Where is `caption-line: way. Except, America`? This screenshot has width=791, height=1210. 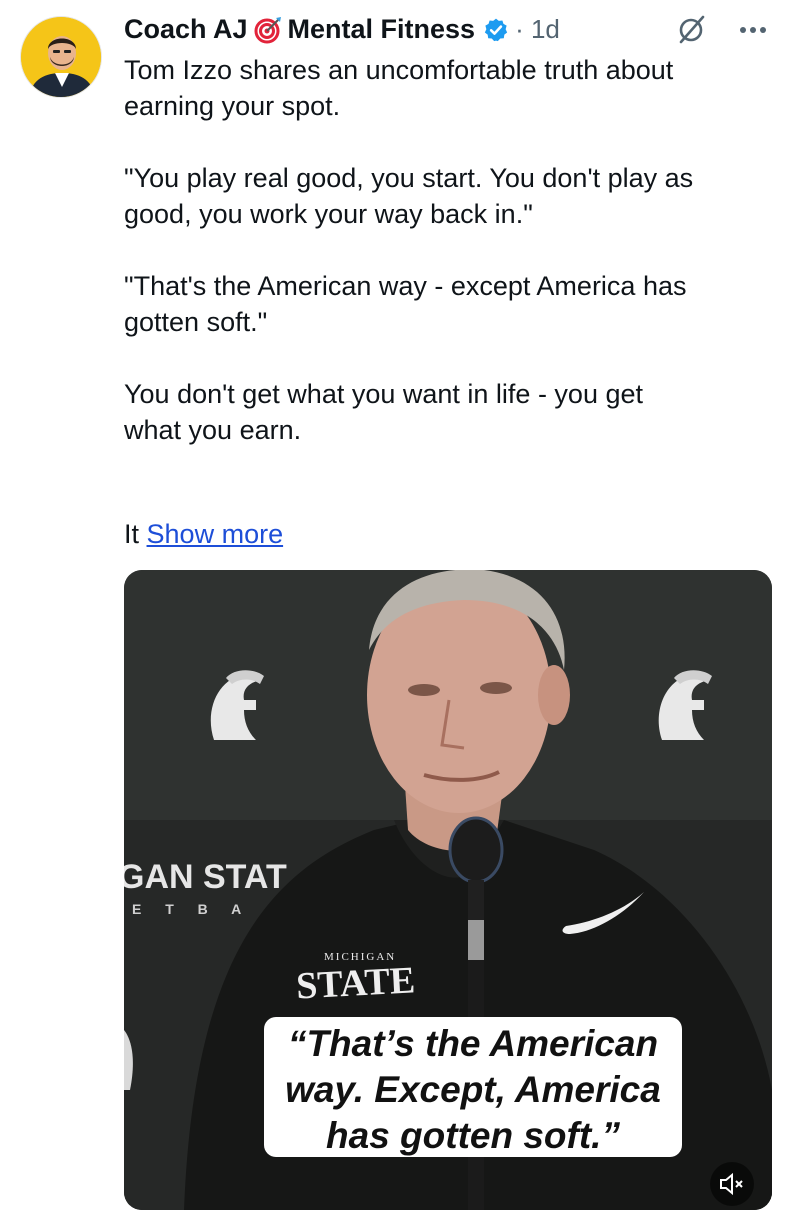 caption-line: way. Except, America is located at coordinates (473, 1089).